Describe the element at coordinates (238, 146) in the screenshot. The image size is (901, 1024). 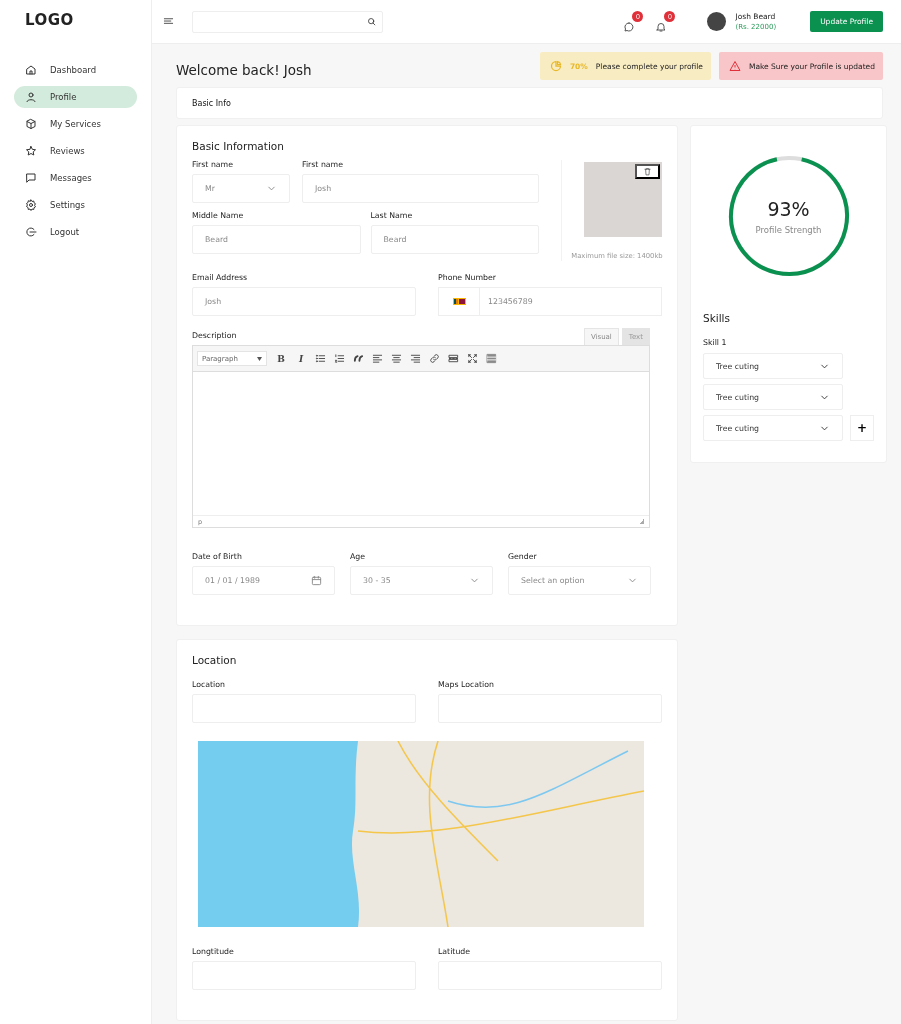
I see `section-title: Basic Information` at that location.